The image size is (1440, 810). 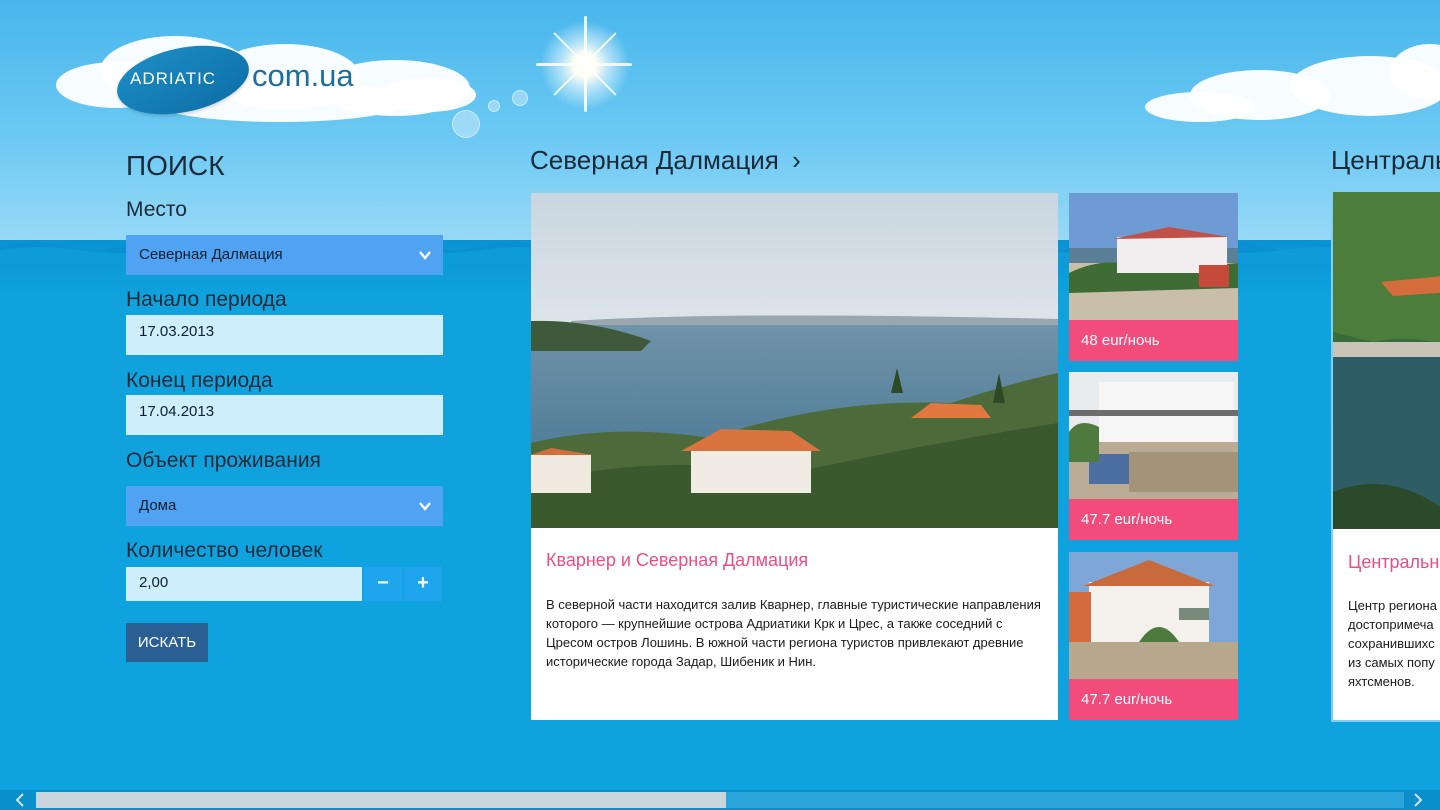 I want to click on group-title-text: Северная Далмация, so click(x=654, y=160).